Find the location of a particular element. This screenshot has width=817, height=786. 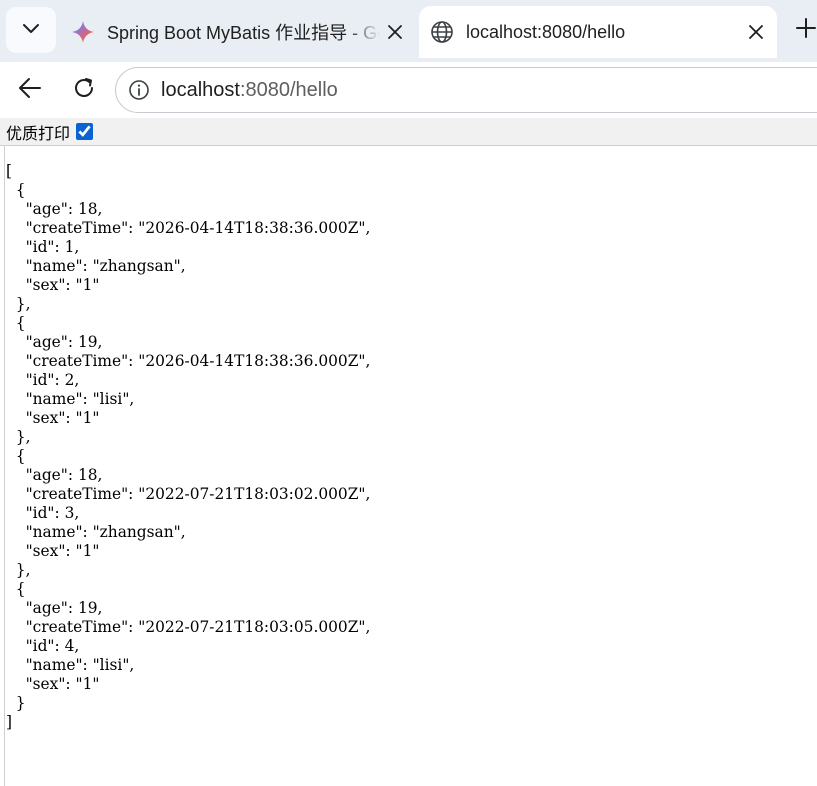

tab-title: Spring Boot MyBatis 作业指导 - Gemini is located at coordinates (243, 33).